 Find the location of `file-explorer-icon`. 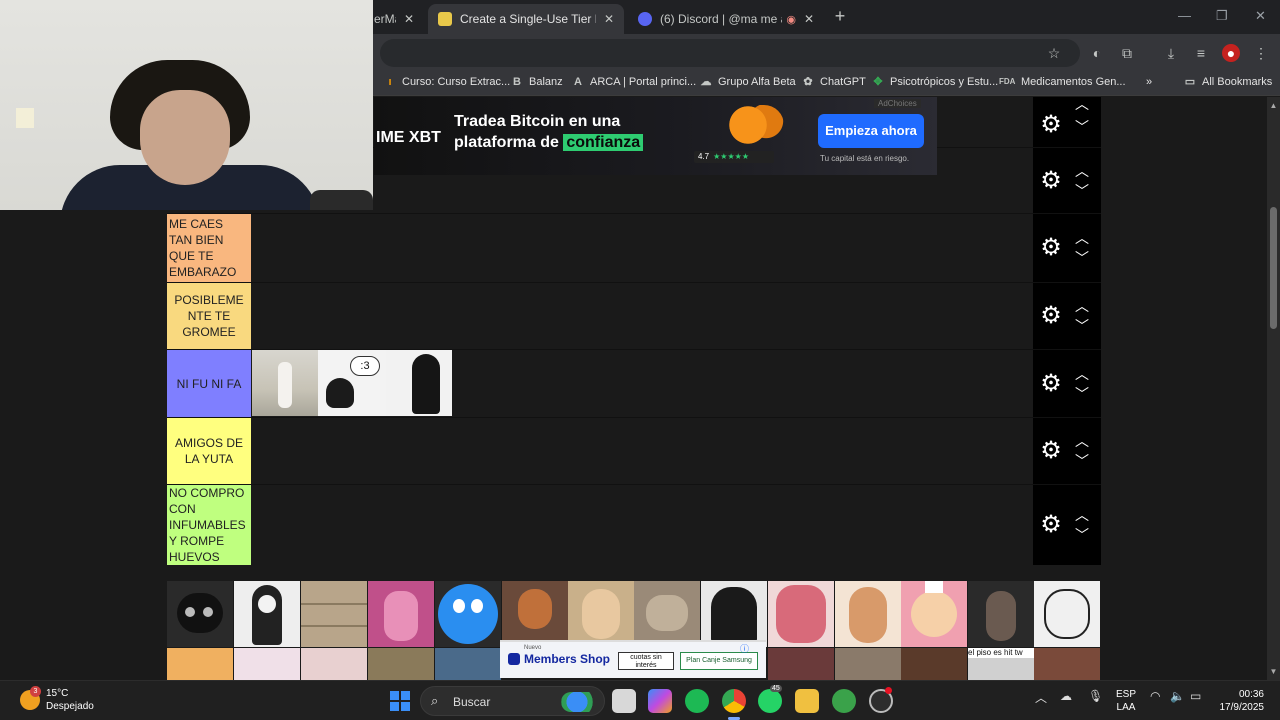

file-explorer-icon is located at coordinates (807, 701).